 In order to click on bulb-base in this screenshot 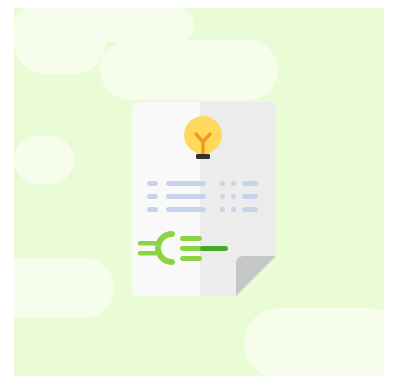, I will do `click(203, 156)`.